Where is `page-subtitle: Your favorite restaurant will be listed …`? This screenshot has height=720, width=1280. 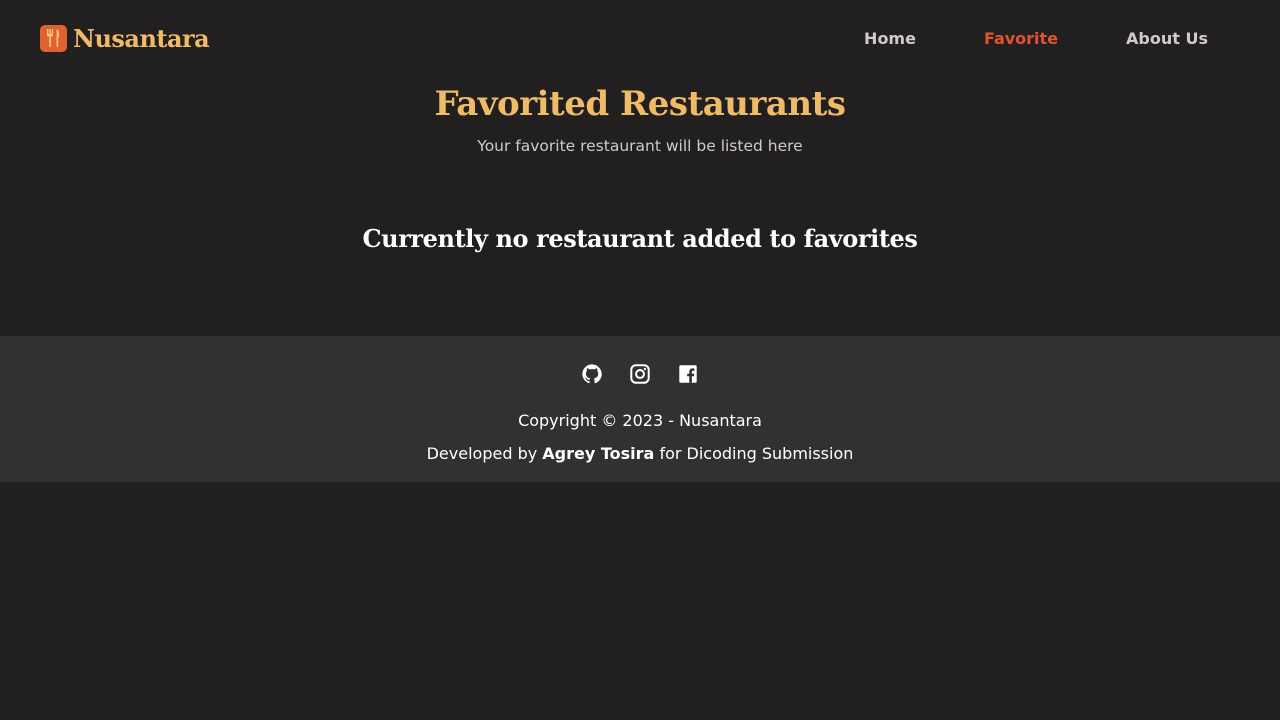
page-subtitle: Your favorite restaurant will be listed … is located at coordinates (640, 146).